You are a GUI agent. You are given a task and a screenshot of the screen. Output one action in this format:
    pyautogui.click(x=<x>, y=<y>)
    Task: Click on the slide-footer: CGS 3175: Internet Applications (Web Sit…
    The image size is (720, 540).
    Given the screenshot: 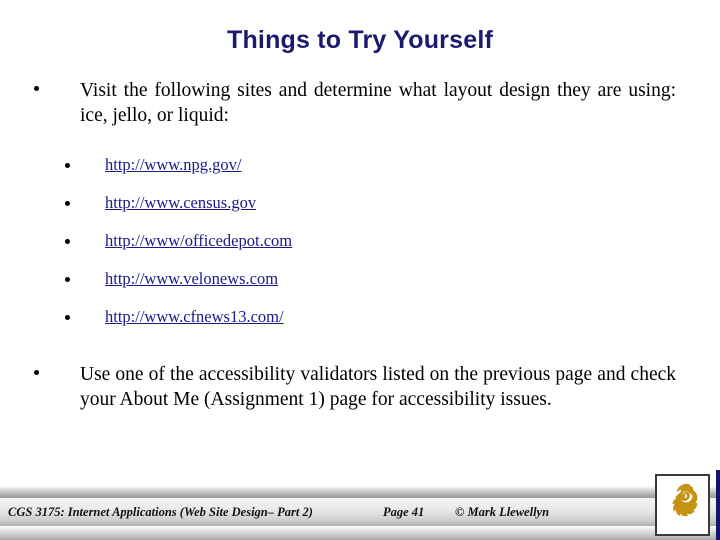 What is the action you would take?
    pyautogui.click(x=360, y=513)
    